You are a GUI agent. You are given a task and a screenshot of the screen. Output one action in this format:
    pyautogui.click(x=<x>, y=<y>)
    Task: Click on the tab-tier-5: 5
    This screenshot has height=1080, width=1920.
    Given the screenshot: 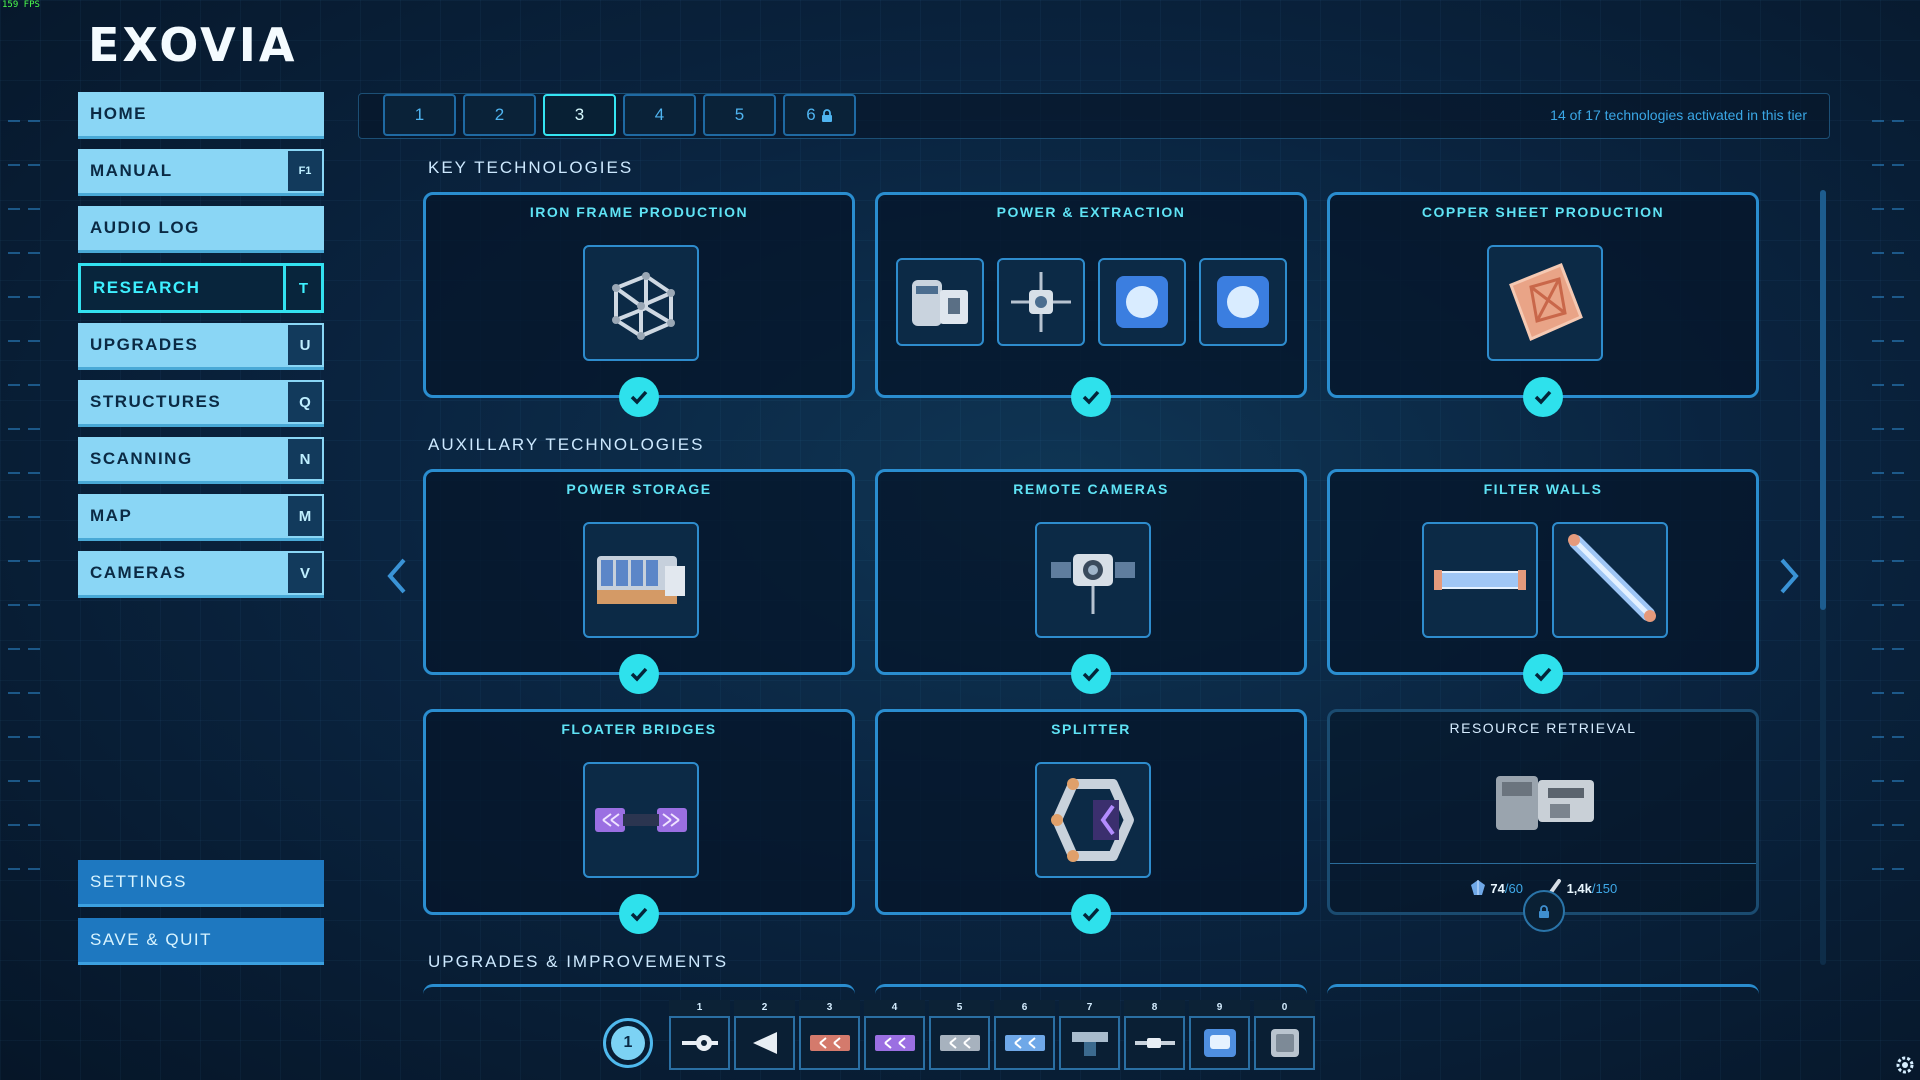 What is the action you would take?
    pyautogui.click(x=739, y=115)
    